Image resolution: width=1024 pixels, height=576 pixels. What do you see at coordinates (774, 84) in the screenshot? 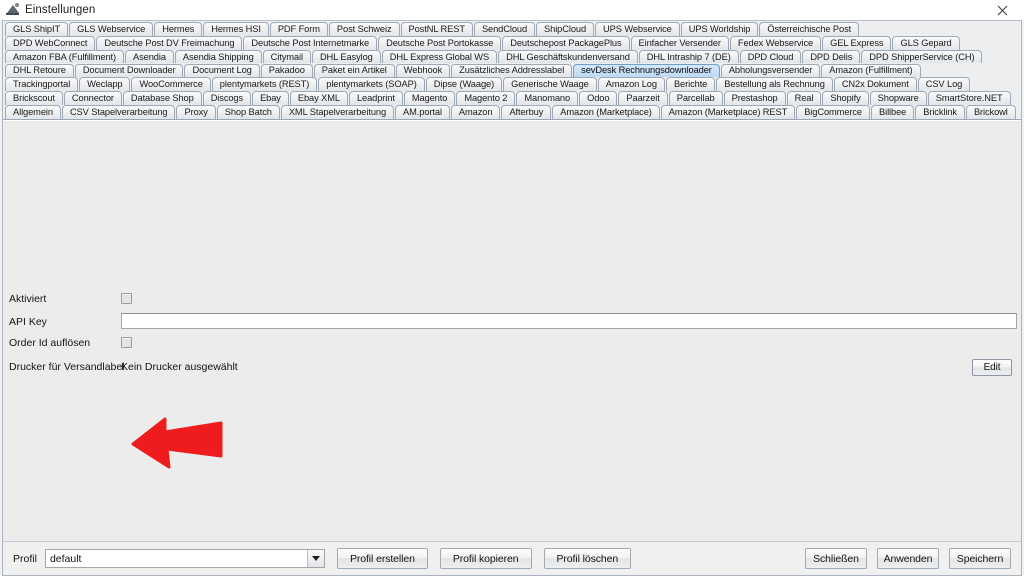
I see `tab-bestellung-als-rechnung: Bestellung als Rechnung` at bounding box center [774, 84].